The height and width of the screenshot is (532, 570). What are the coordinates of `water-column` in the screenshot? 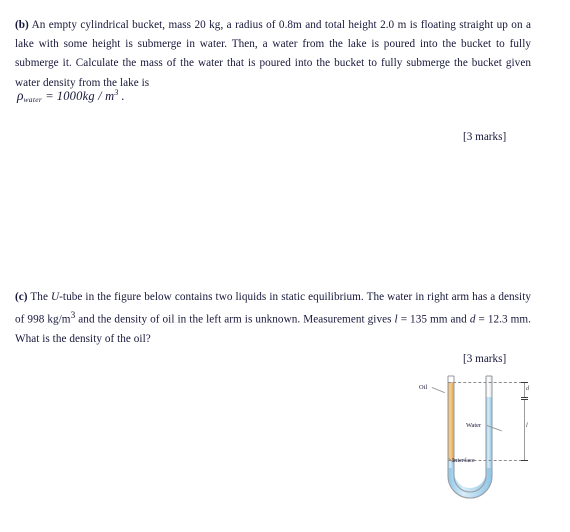 It's located at (489, 438).